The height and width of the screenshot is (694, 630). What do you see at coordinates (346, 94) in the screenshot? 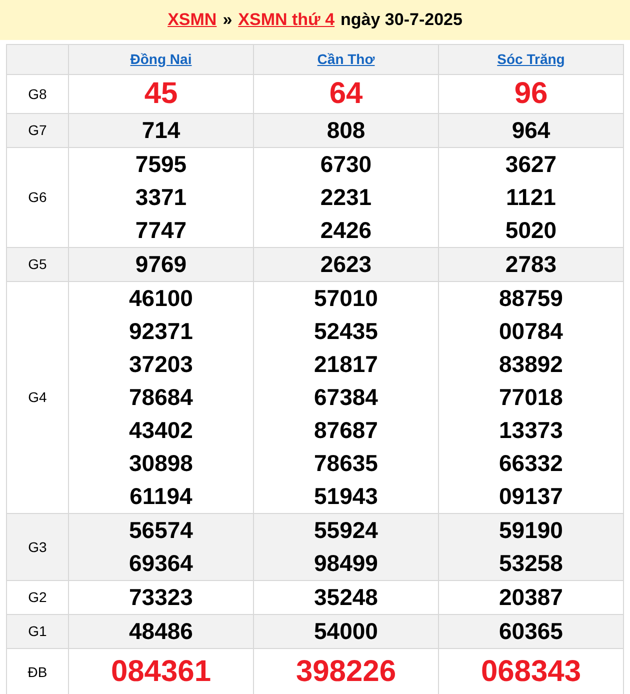
I see `result-number: 64` at bounding box center [346, 94].